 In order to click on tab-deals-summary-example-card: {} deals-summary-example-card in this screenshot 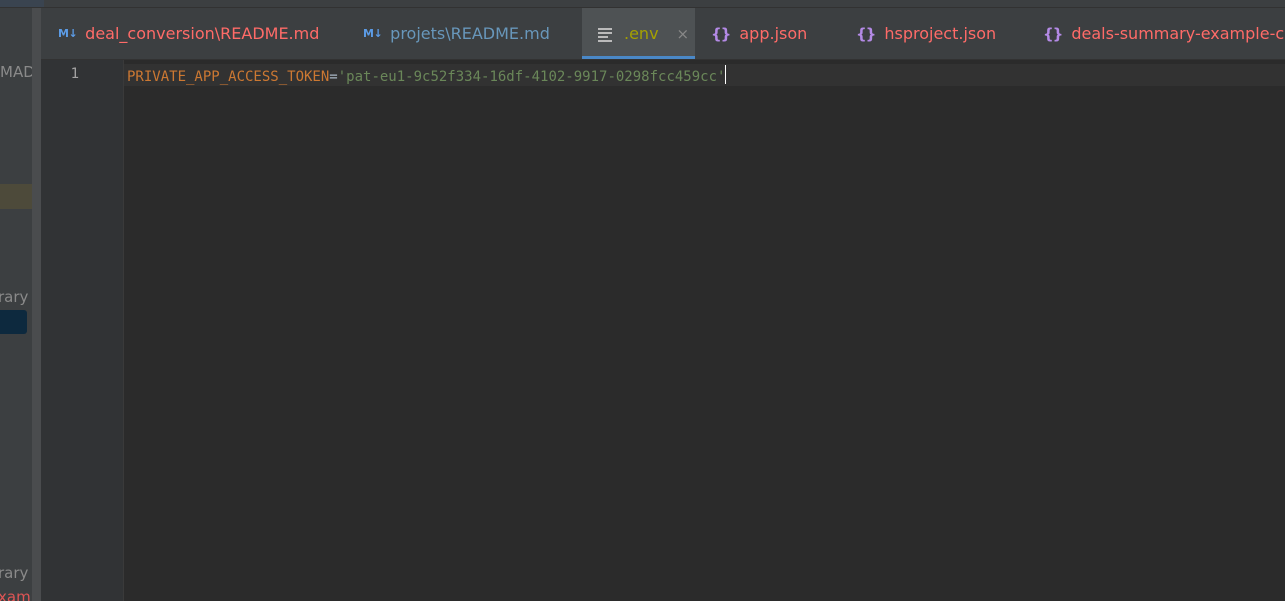, I will do `click(1164, 33)`.